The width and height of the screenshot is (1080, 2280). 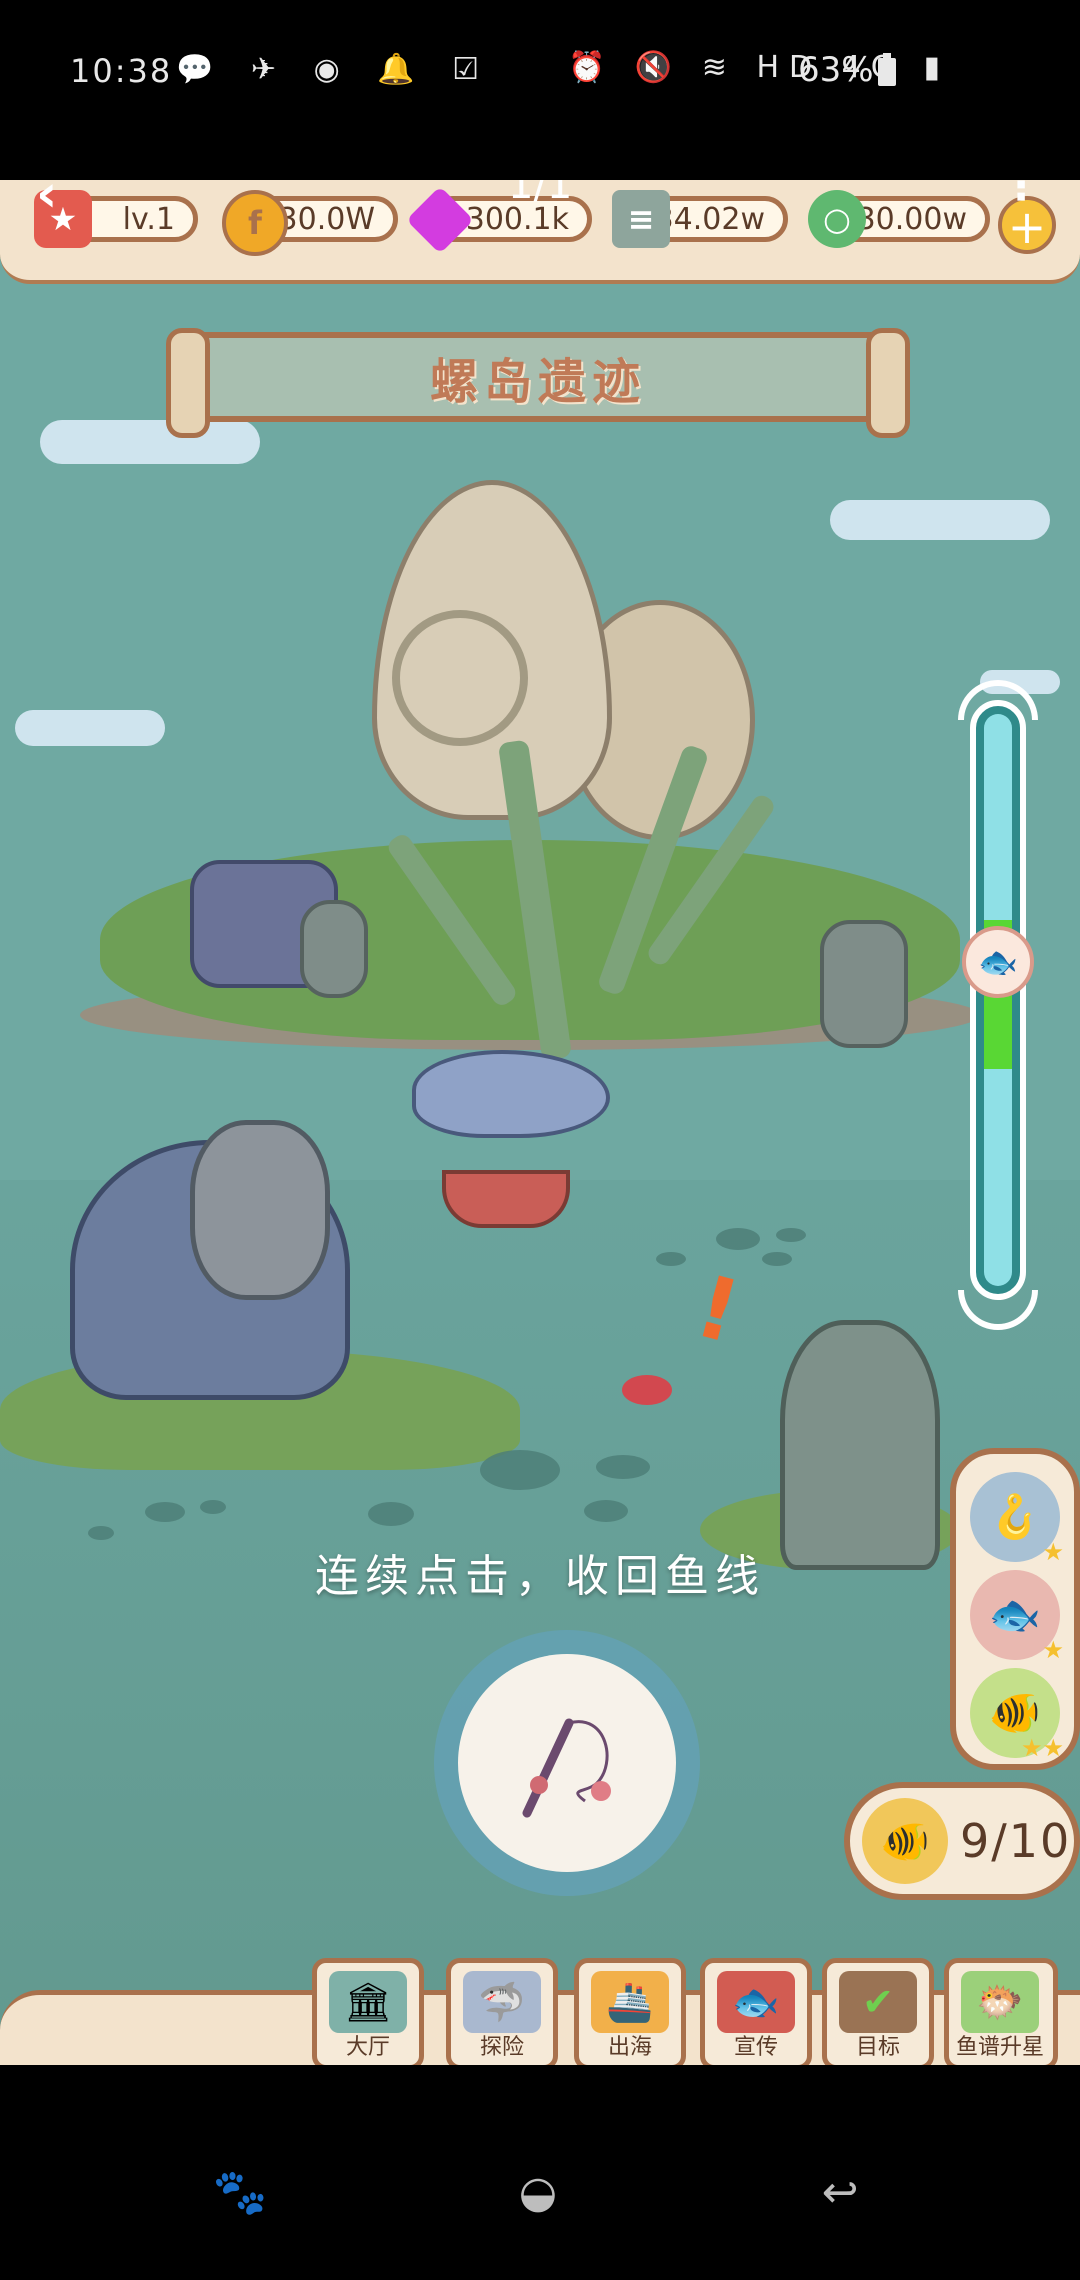 I want to click on instruction-text: 连续点击，收回鱼线, so click(x=540, y=1576).